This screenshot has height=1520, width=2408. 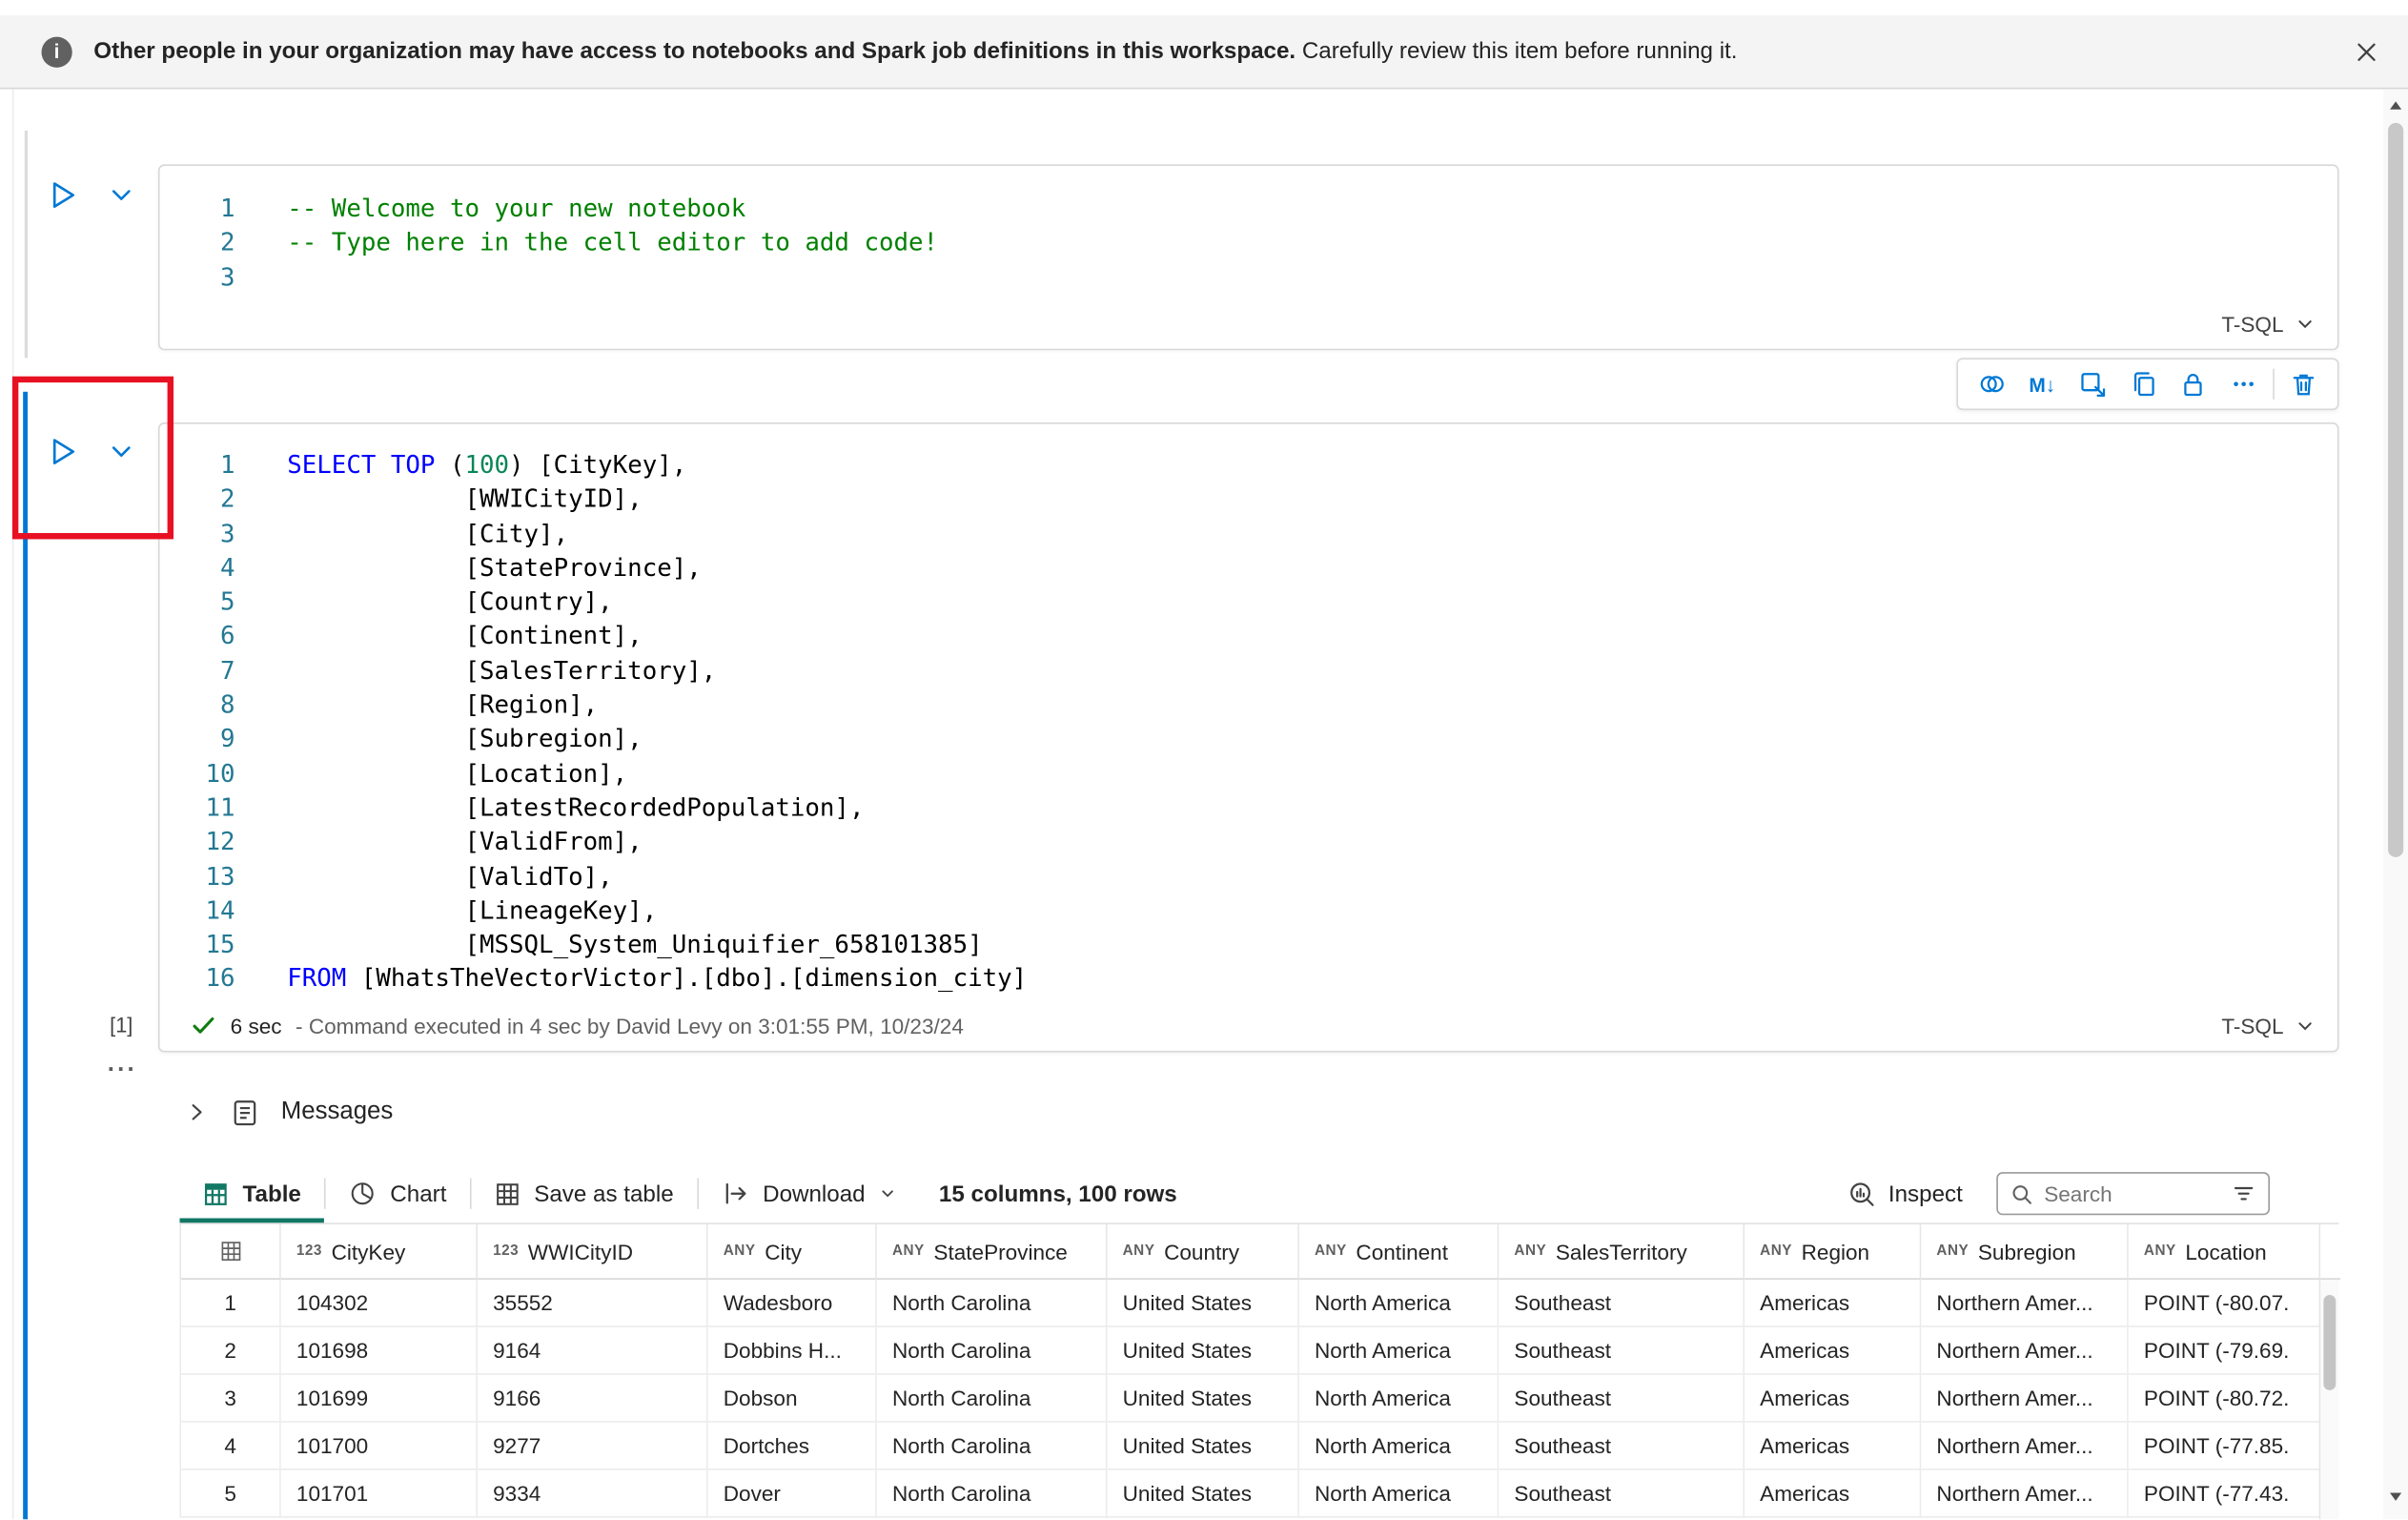 I want to click on table-cell: 101701, so click(x=379, y=1494).